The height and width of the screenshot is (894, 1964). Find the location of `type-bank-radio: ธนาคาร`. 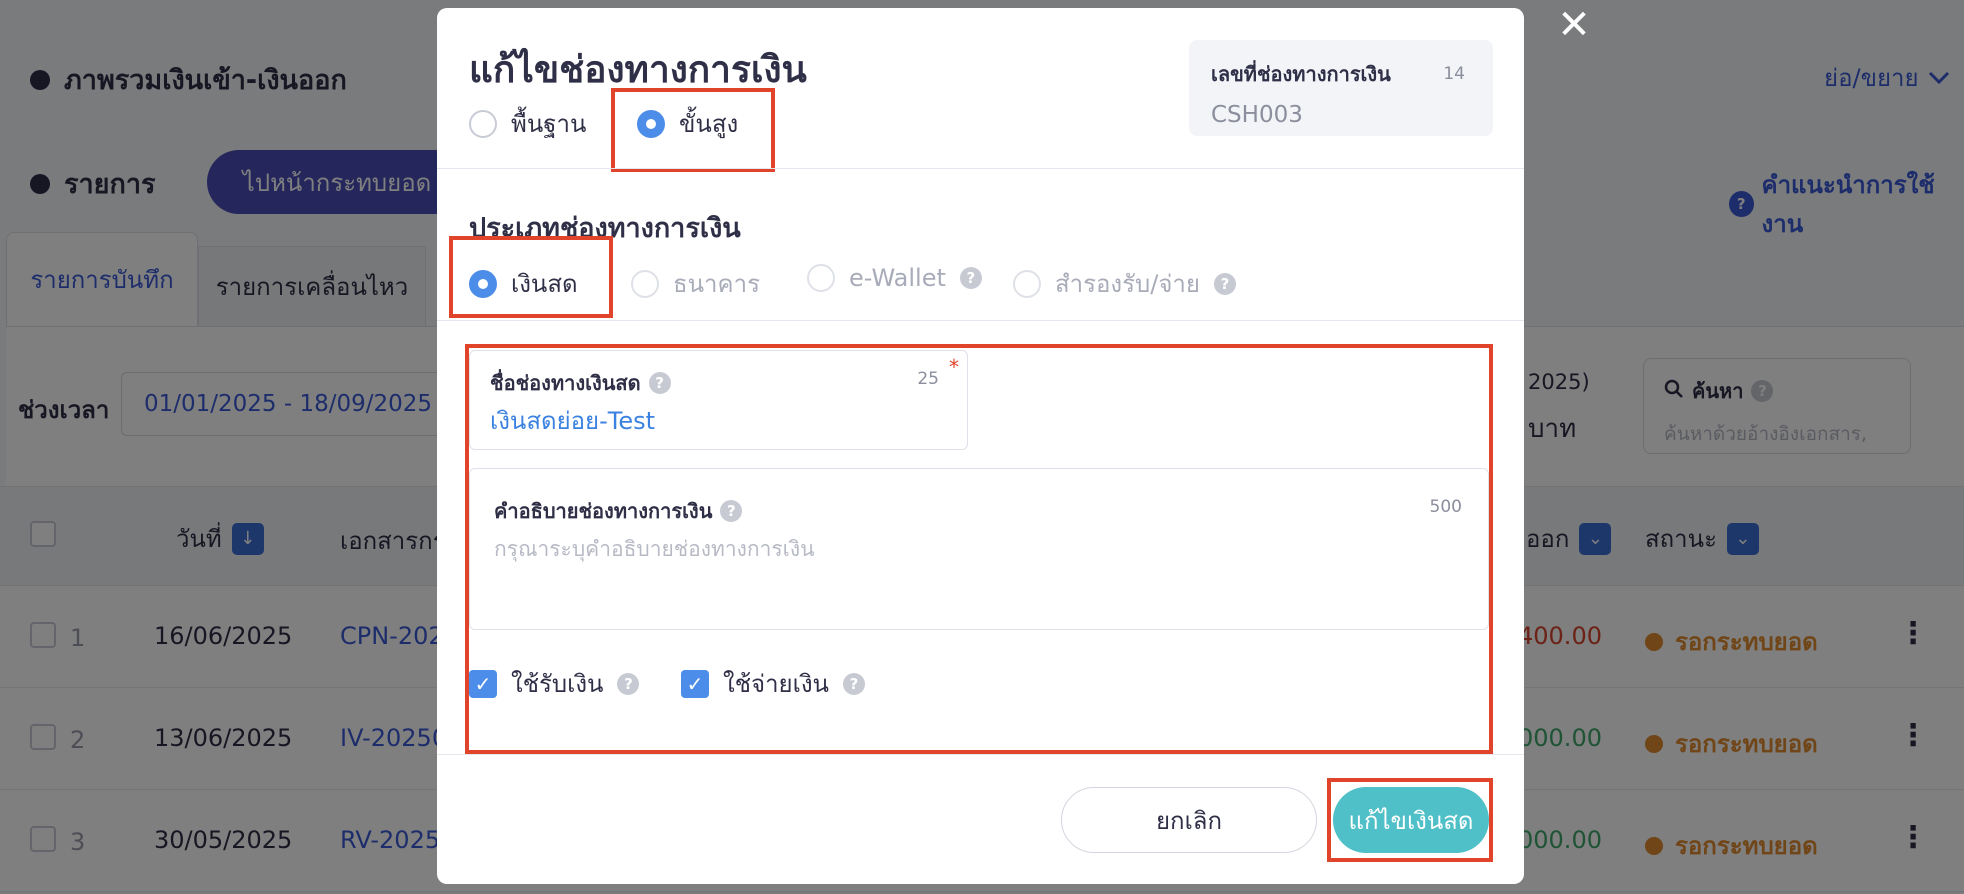

type-bank-radio: ธนาคาร is located at coordinates (695, 283).